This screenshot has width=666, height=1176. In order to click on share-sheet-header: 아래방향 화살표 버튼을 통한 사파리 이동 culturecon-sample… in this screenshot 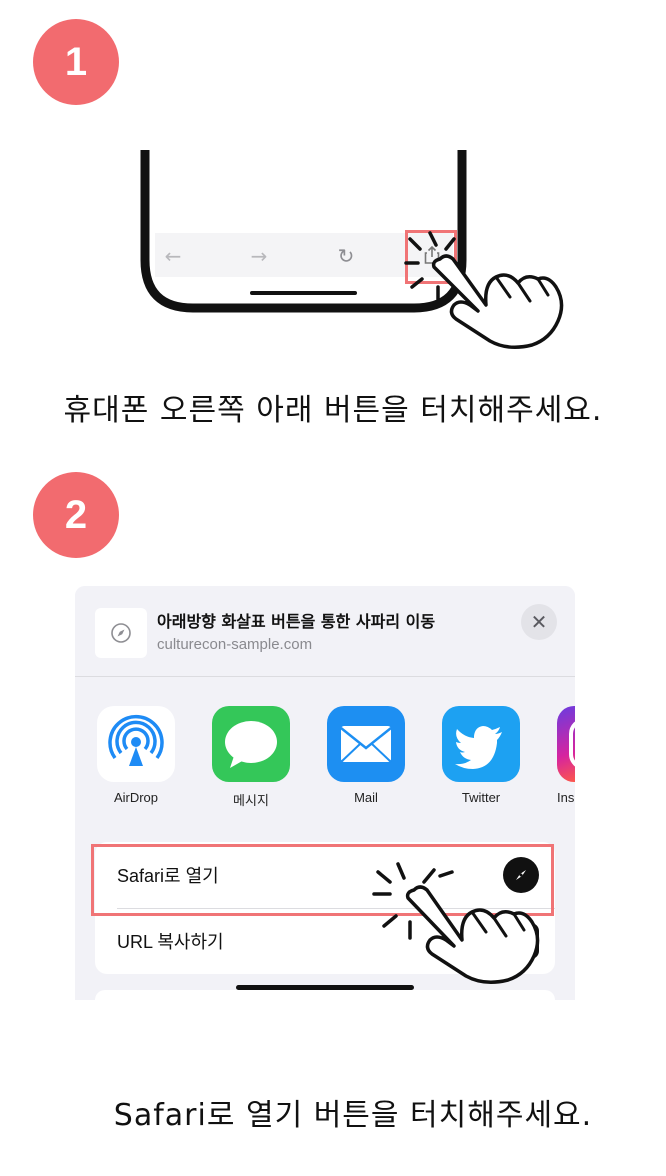, I will do `click(325, 631)`.